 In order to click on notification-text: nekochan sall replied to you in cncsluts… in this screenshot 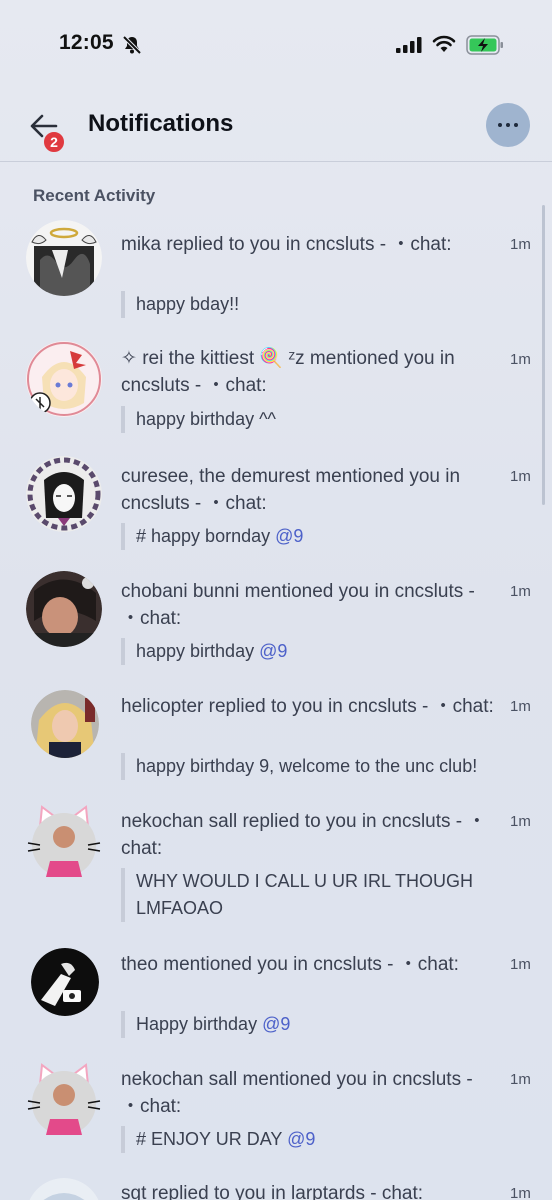, I will do `click(304, 835)`.